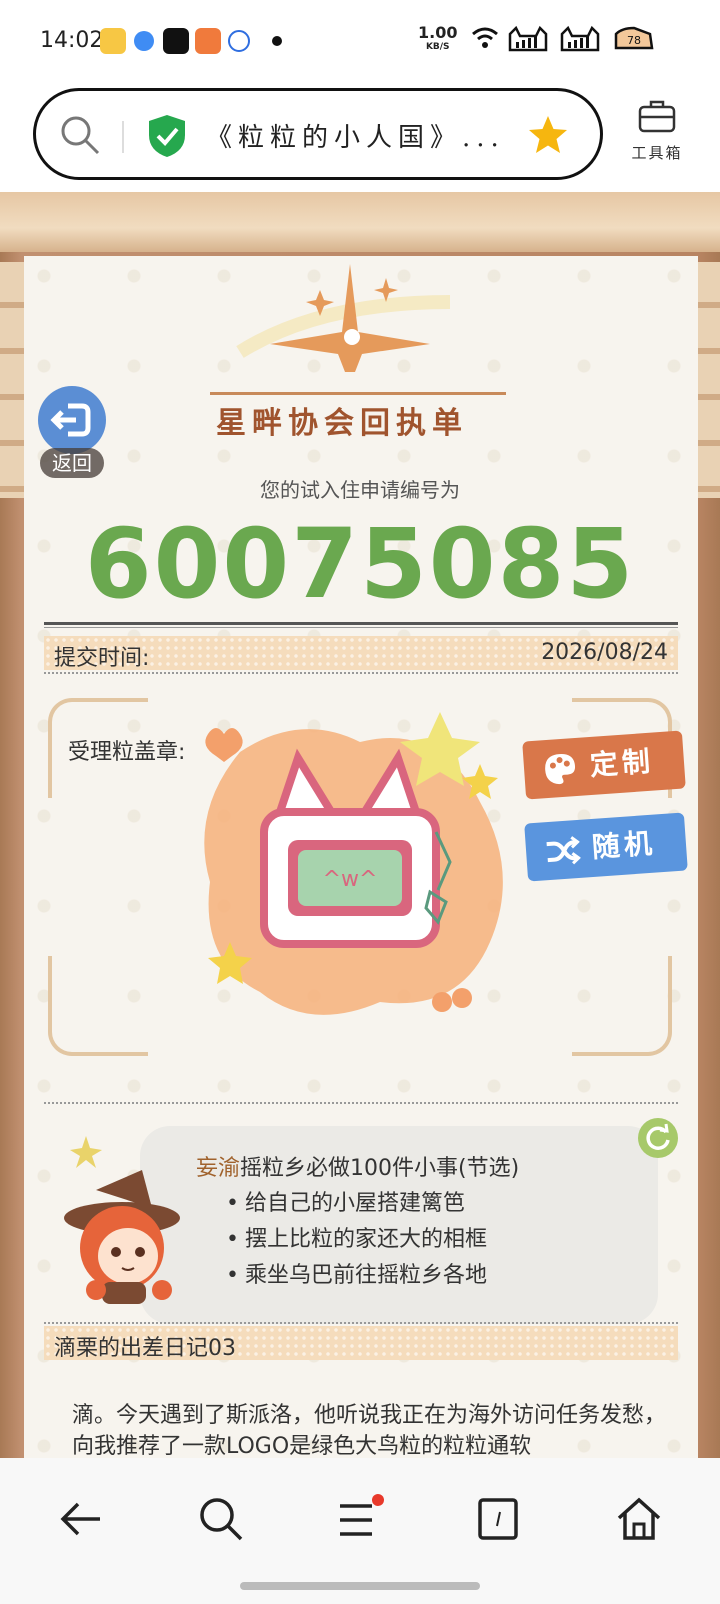 The width and height of the screenshot is (720, 1604). I want to click on custom-button-label: 定制, so click(622, 763).